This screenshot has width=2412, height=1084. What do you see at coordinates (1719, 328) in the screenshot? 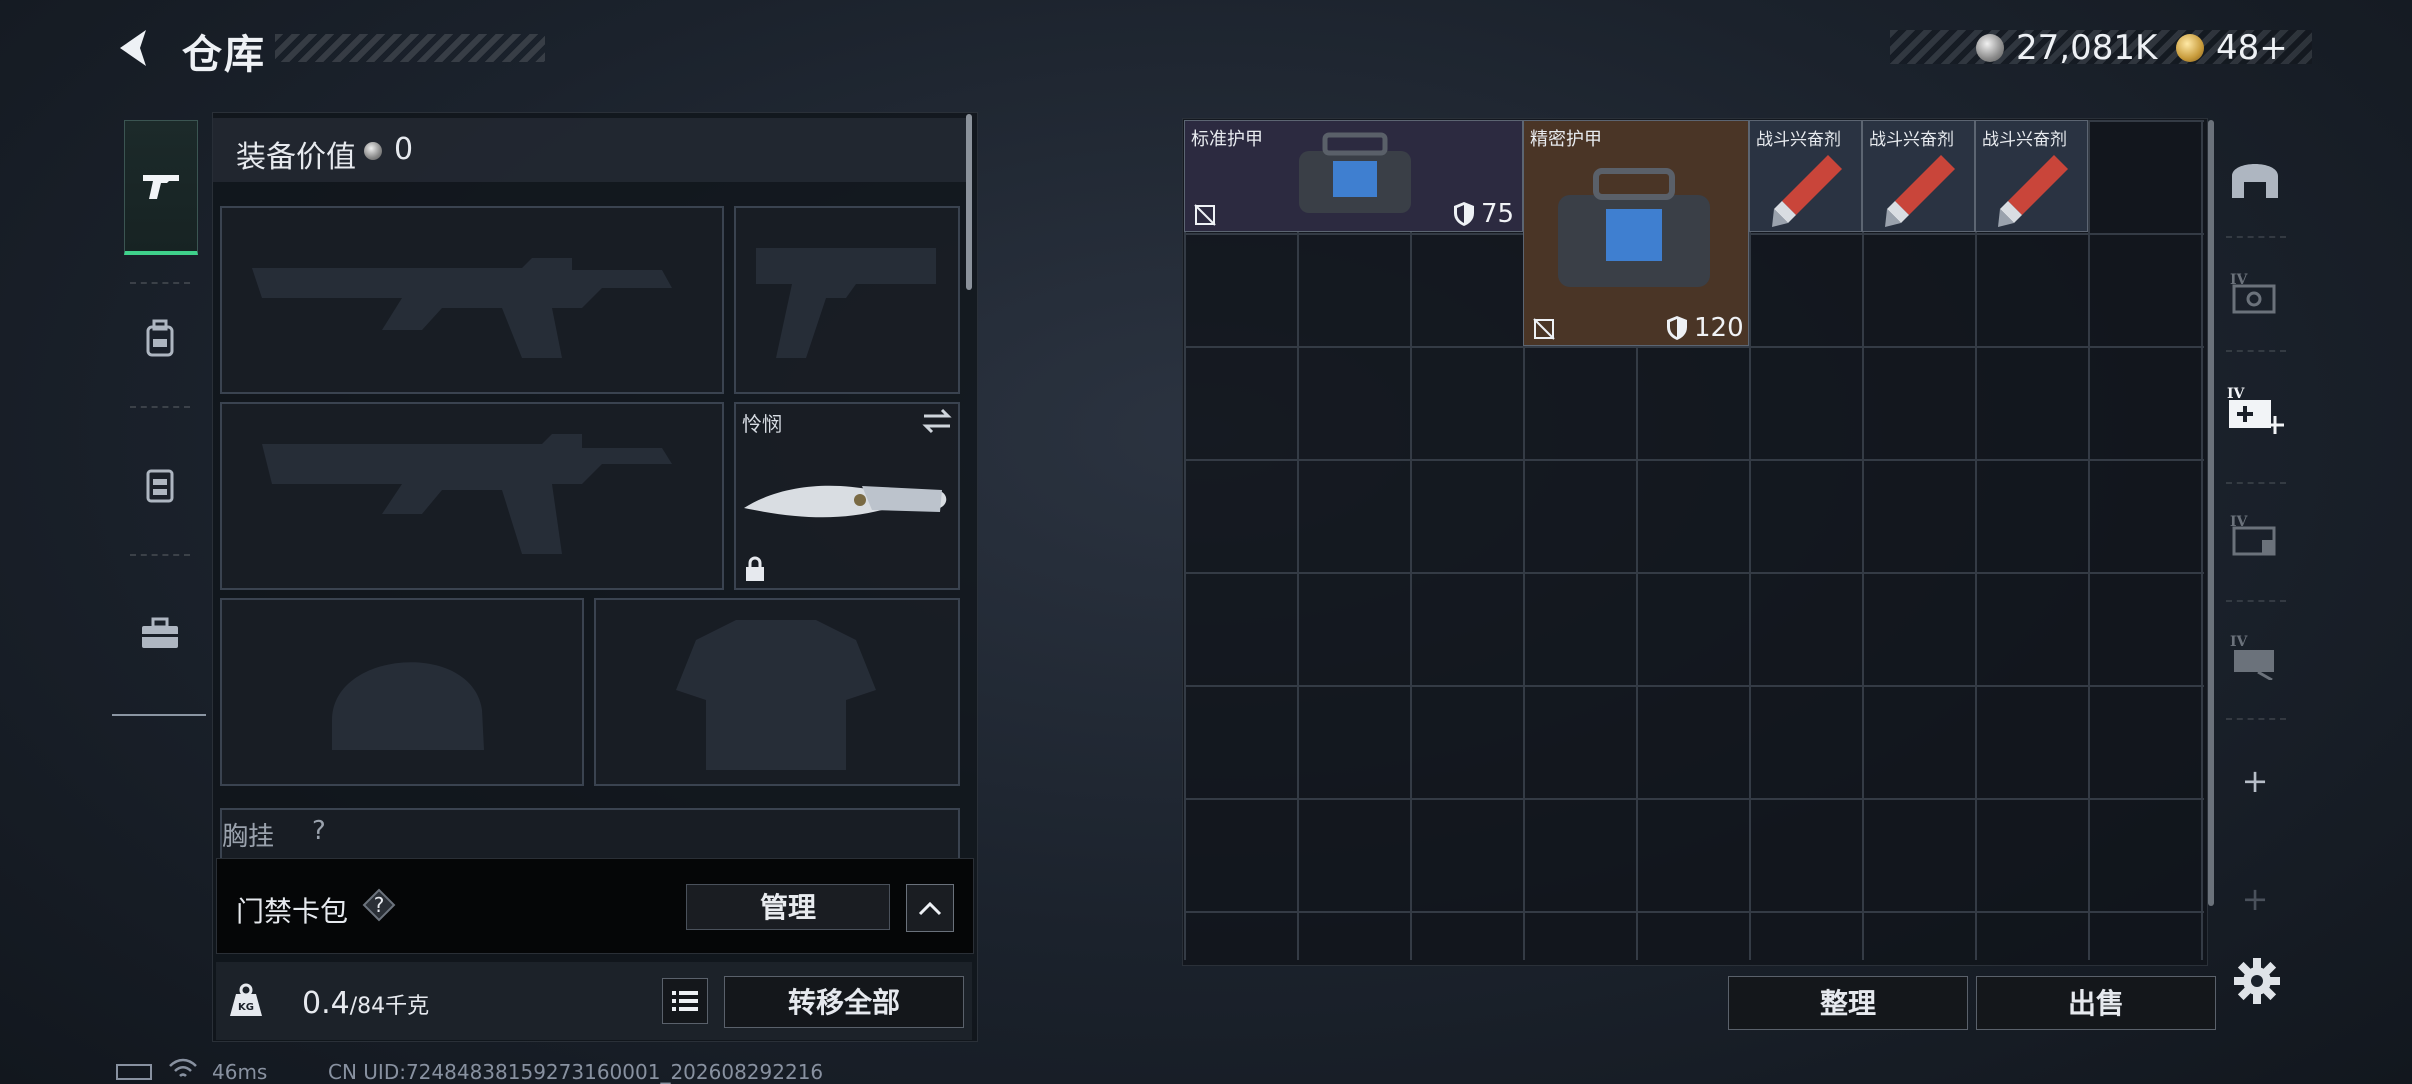
I see `item-value: 120` at bounding box center [1719, 328].